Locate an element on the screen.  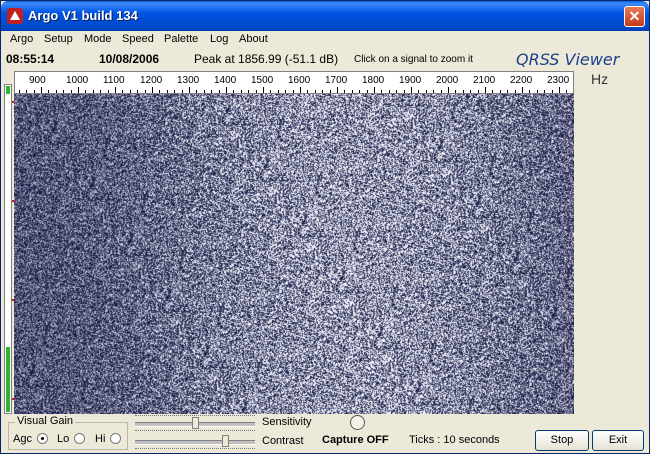
gain-hi-label: Hi is located at coordinates (100, 439).